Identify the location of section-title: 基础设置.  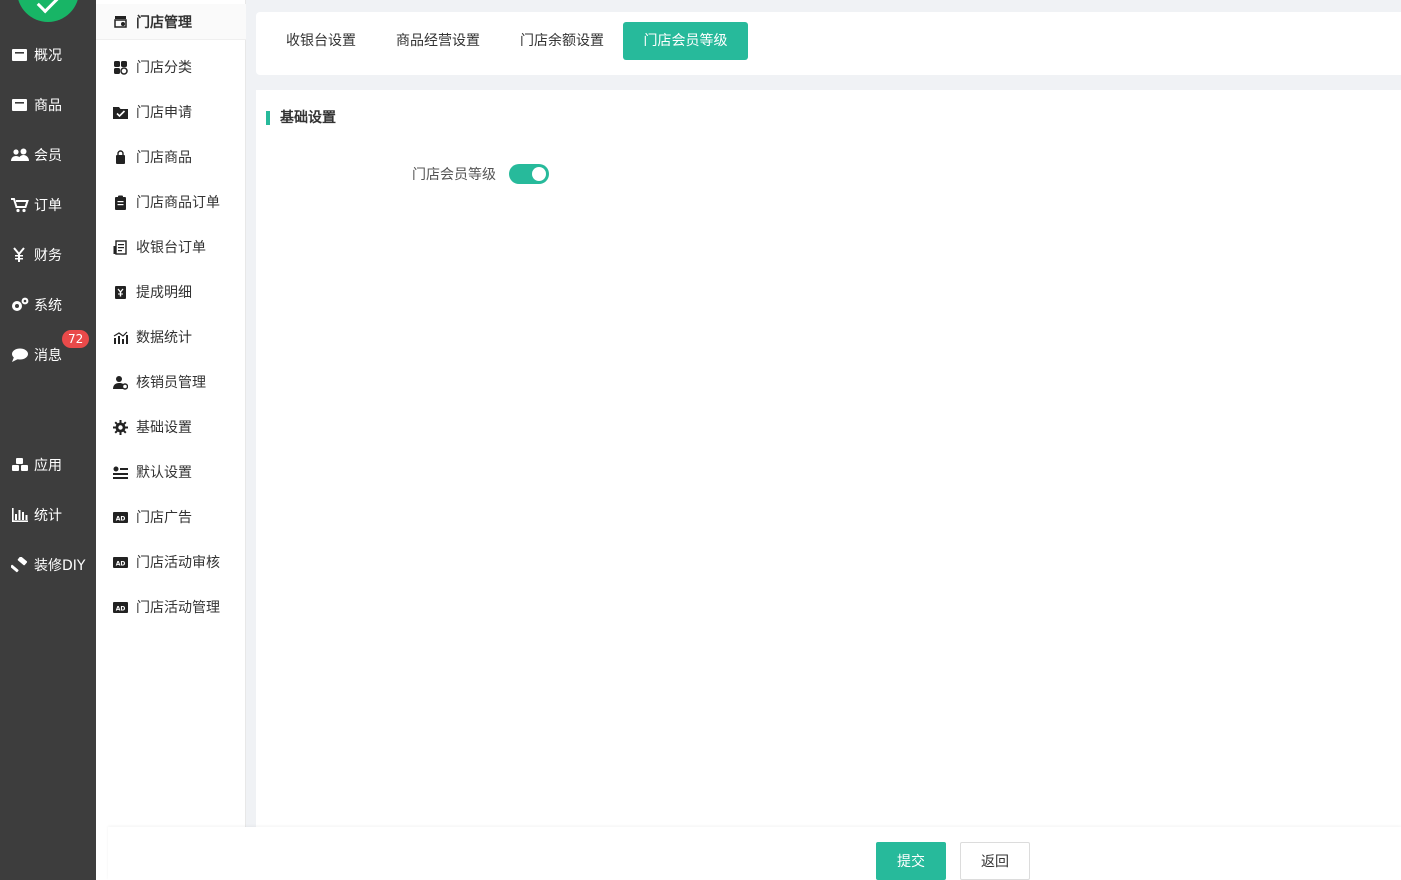
(301, 118).